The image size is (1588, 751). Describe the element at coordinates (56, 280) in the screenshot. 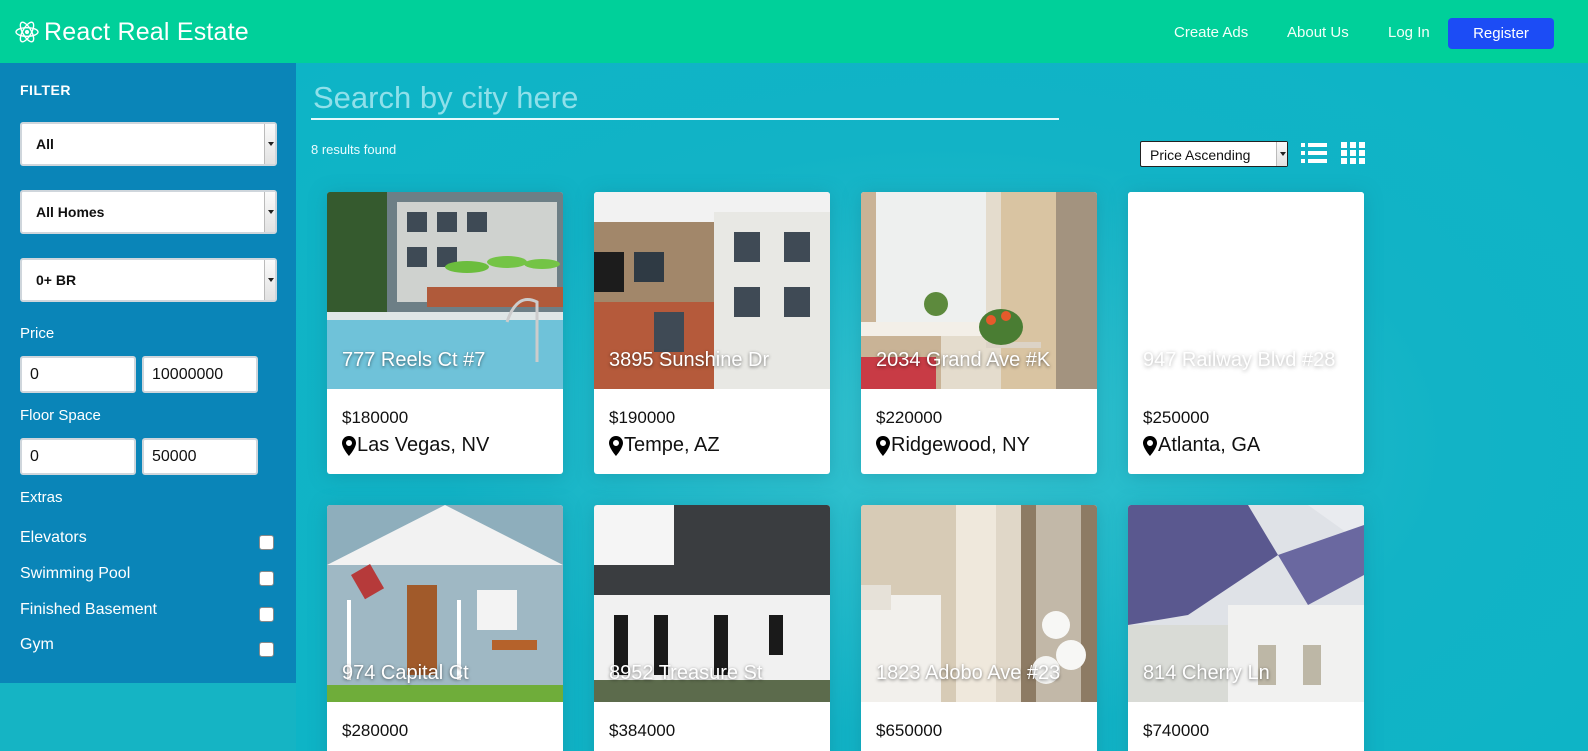

I see `bedrooms-select-value: 0+ BR` at that location.